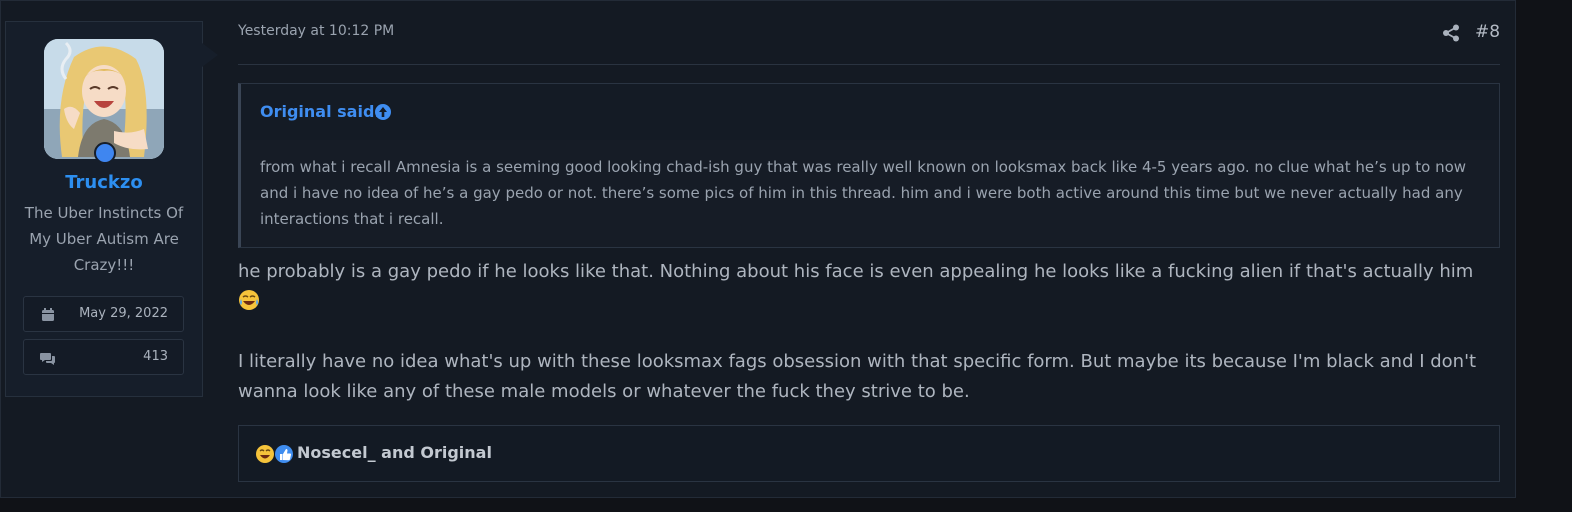  What do you see at coordinates (210, 55) in the screenshot?
I see `user-panel-arrow` at bounding box center [210, 55].